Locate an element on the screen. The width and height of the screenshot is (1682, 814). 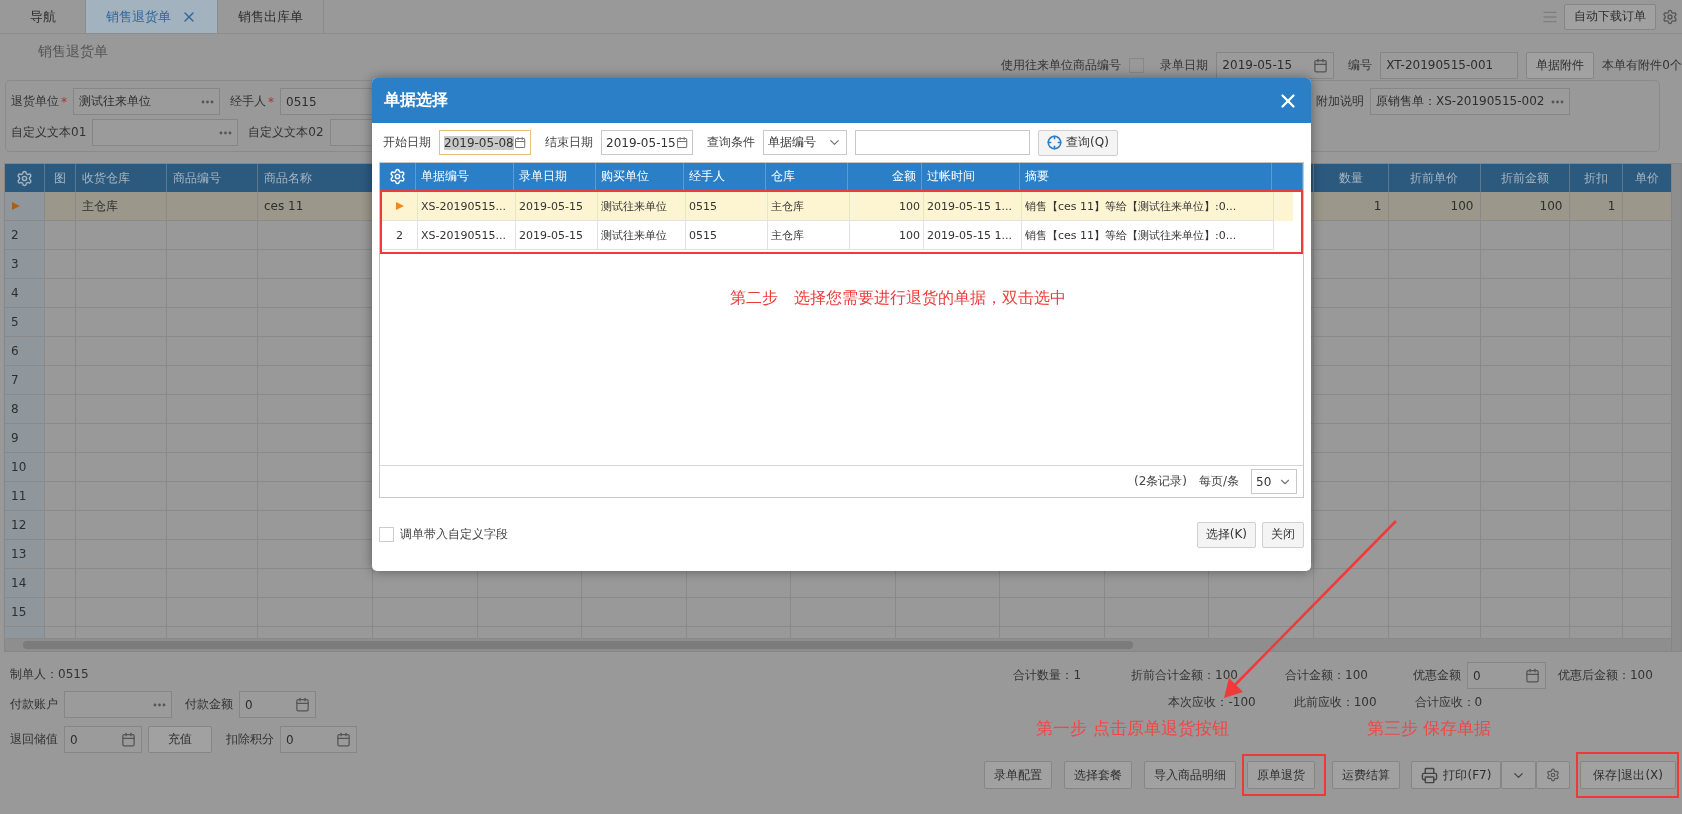
dialog-button: 选择(K) is located at coordinates (1226, 534).